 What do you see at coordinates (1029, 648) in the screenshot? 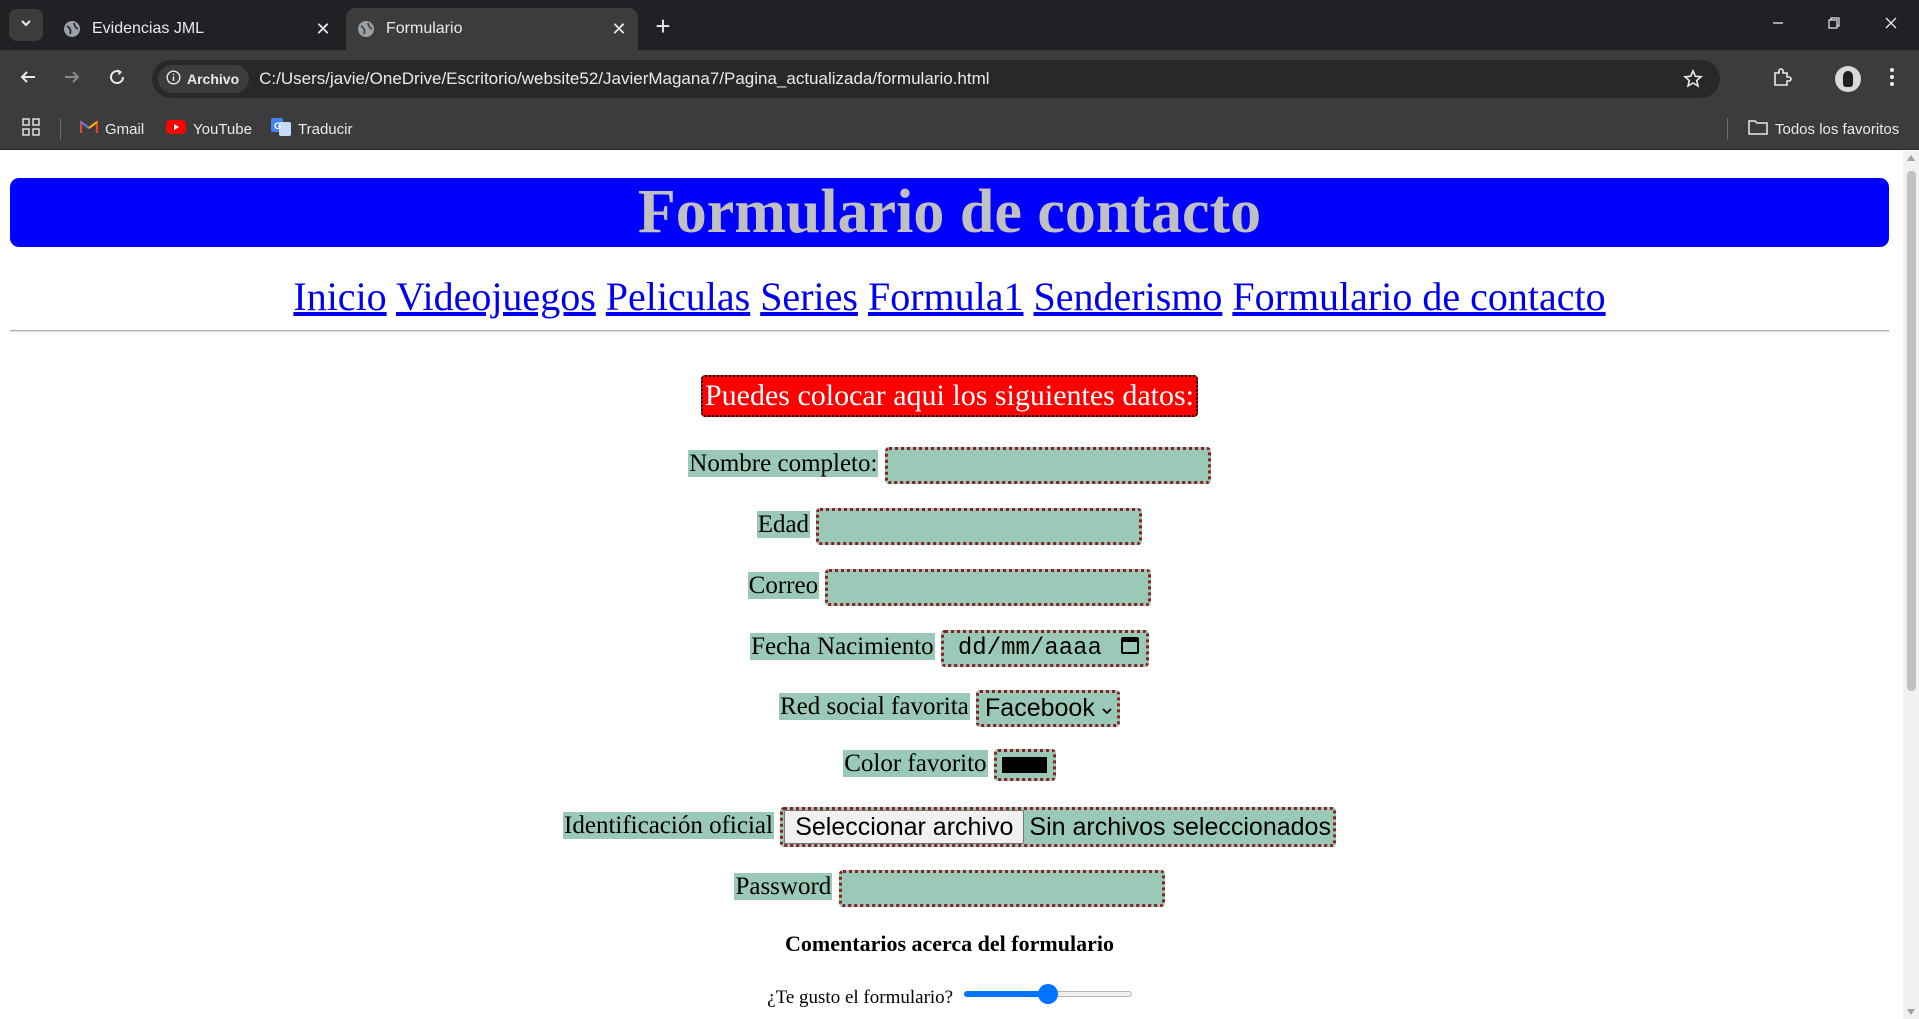
I see `date-placeholder: dd/mm/aaaa` at bounding box center [1029, 648].